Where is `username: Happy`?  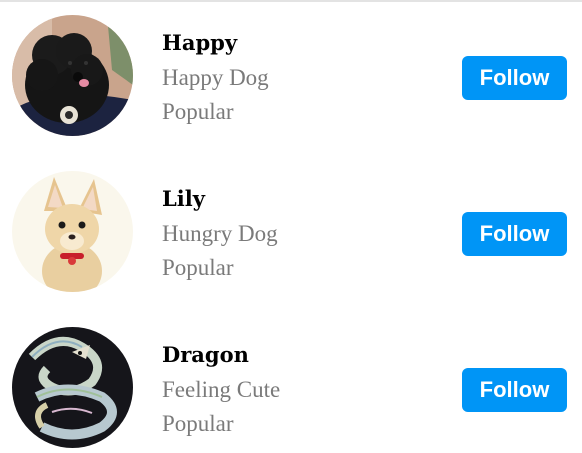
username: Happy is located at coordinates (199, 43).